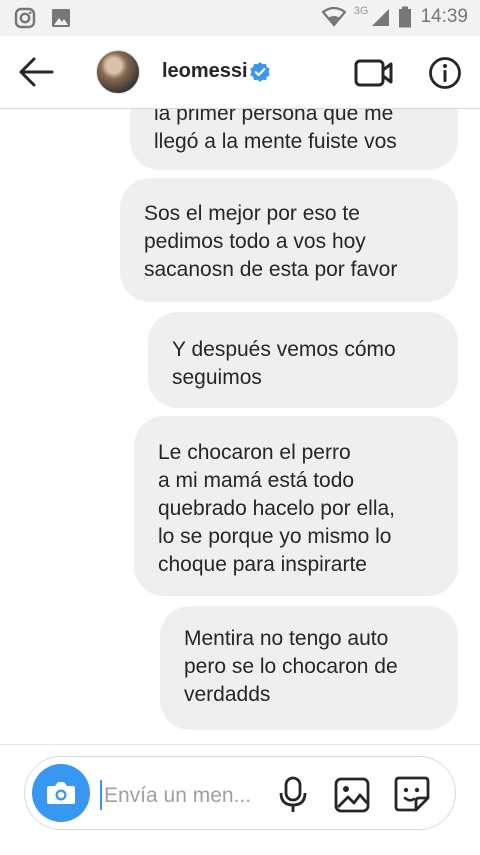  I want to click on image-notification-icon, so click(61, 18).